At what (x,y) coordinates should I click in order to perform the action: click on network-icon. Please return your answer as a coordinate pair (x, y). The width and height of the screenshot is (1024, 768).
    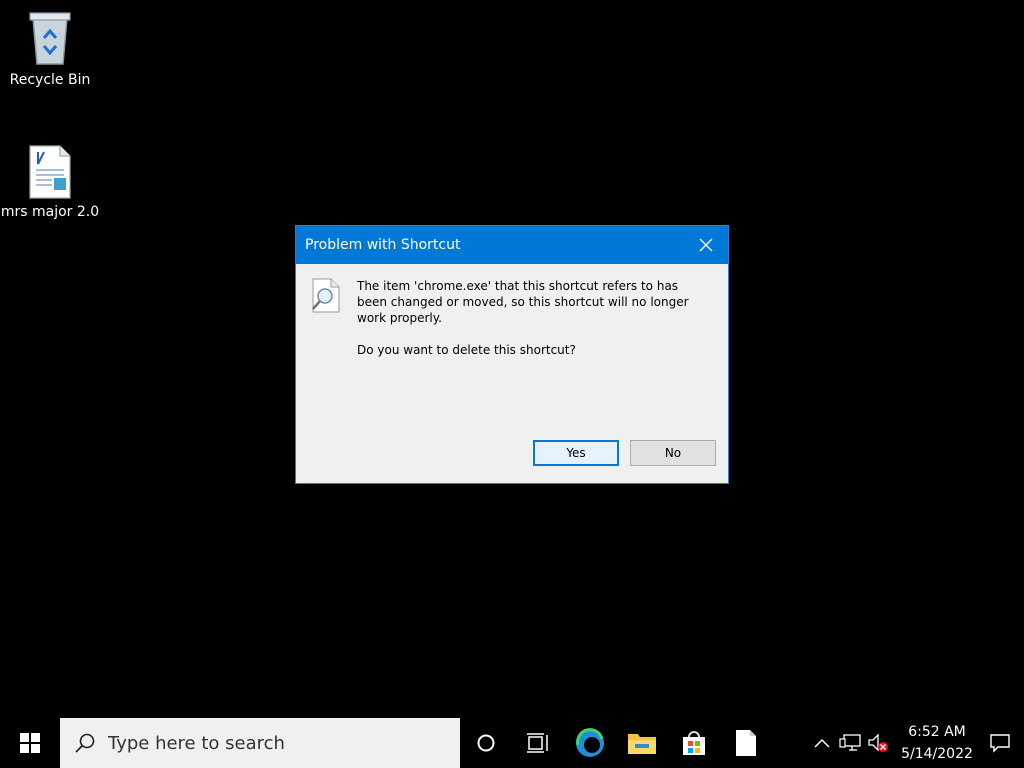
    Looking at the image, I should click on (850, 742).